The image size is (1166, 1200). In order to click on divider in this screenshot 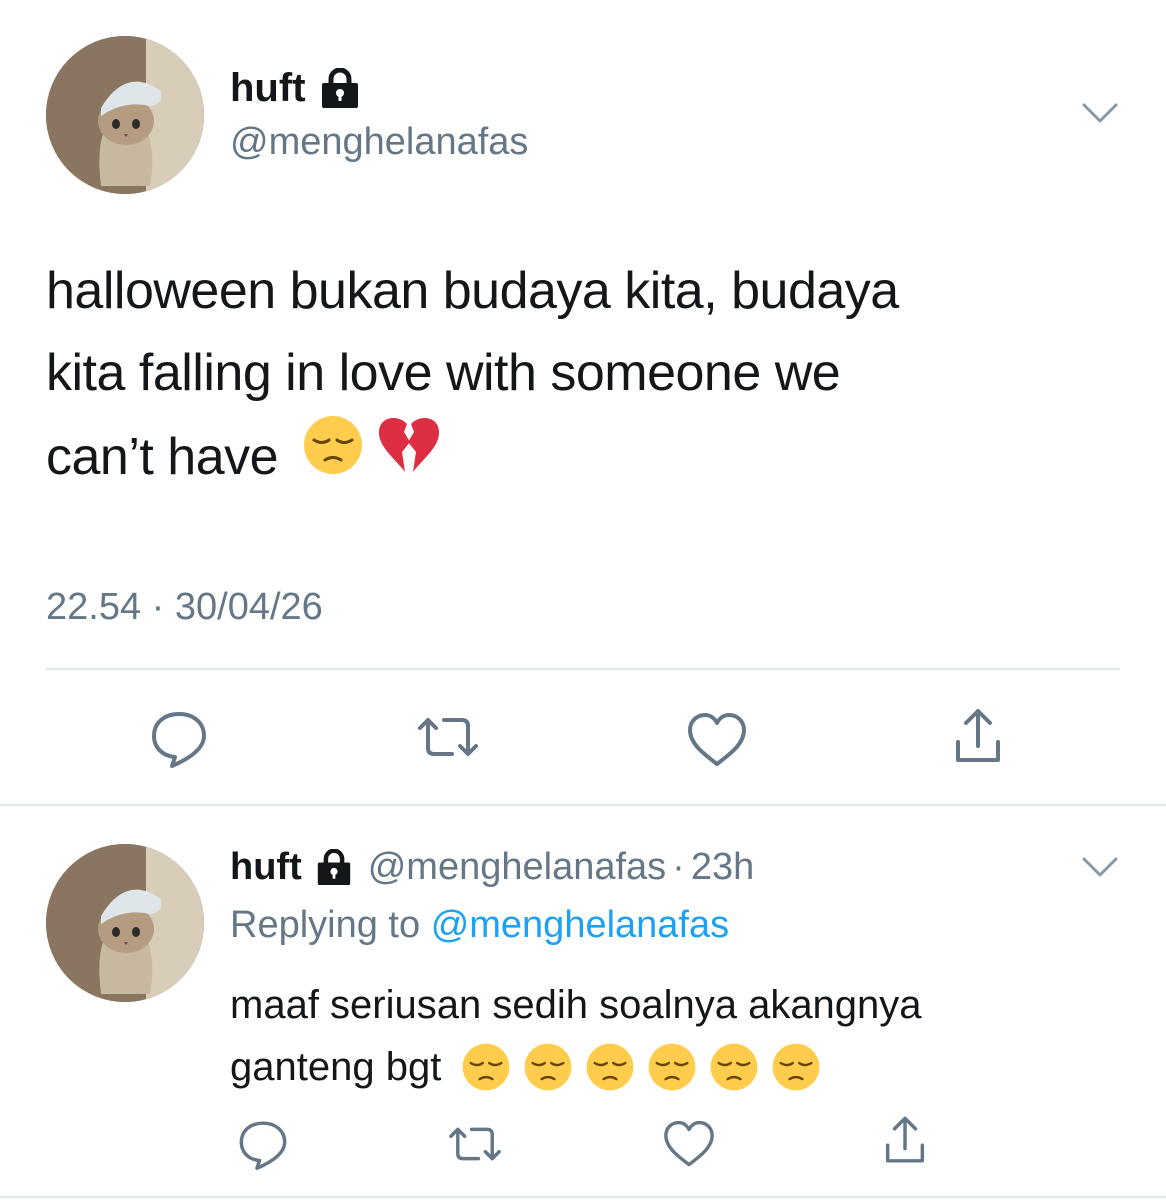, I will do `click(583, 669)`.